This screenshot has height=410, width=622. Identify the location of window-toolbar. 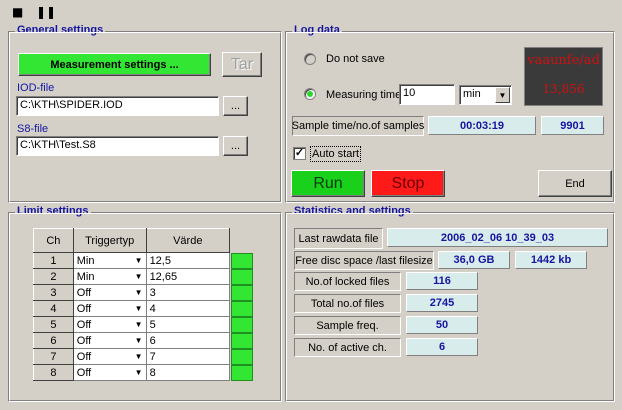
(311, 10).